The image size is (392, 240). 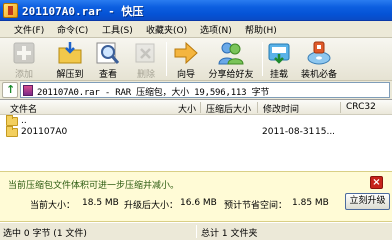 What do you see at coordinates (70, 75) in the screenshot?
I see `extract-to-label: 解压到` at bounding box center [70, 75].